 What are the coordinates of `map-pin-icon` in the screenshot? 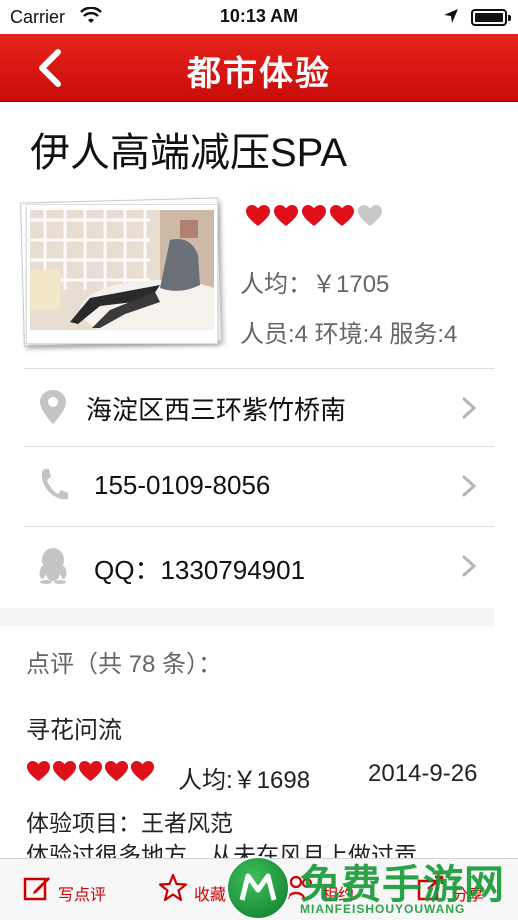 It's located at (53, 407).